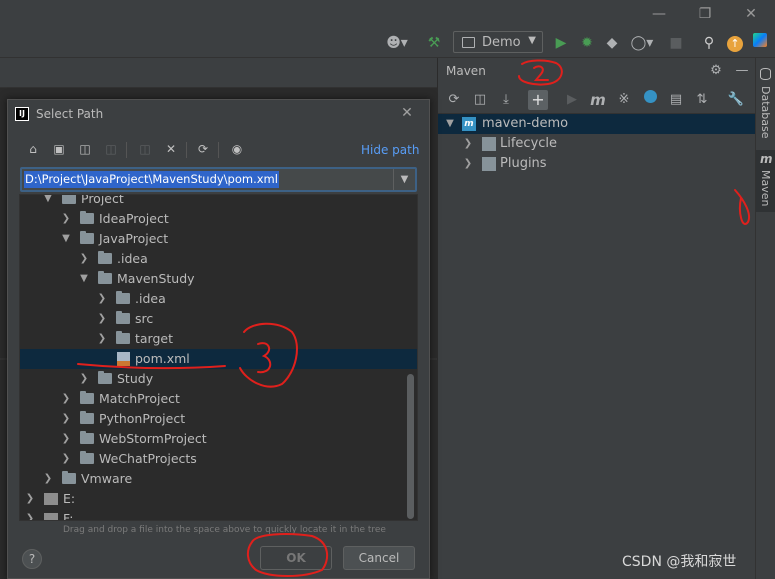 The height and width of the screenshot is (579, 775). I want to click on tree-item-study: ❯ Study, so click(218, 379).